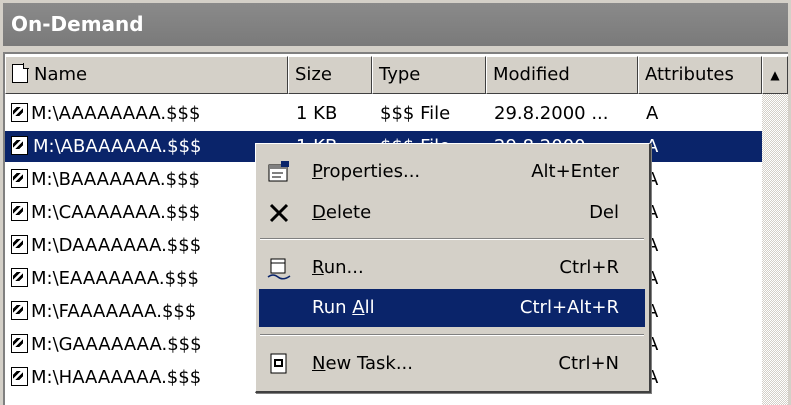  Describe the element at coordinates (415, 113) in the screenshot. I see `cell-type: $$$ File` at that location.